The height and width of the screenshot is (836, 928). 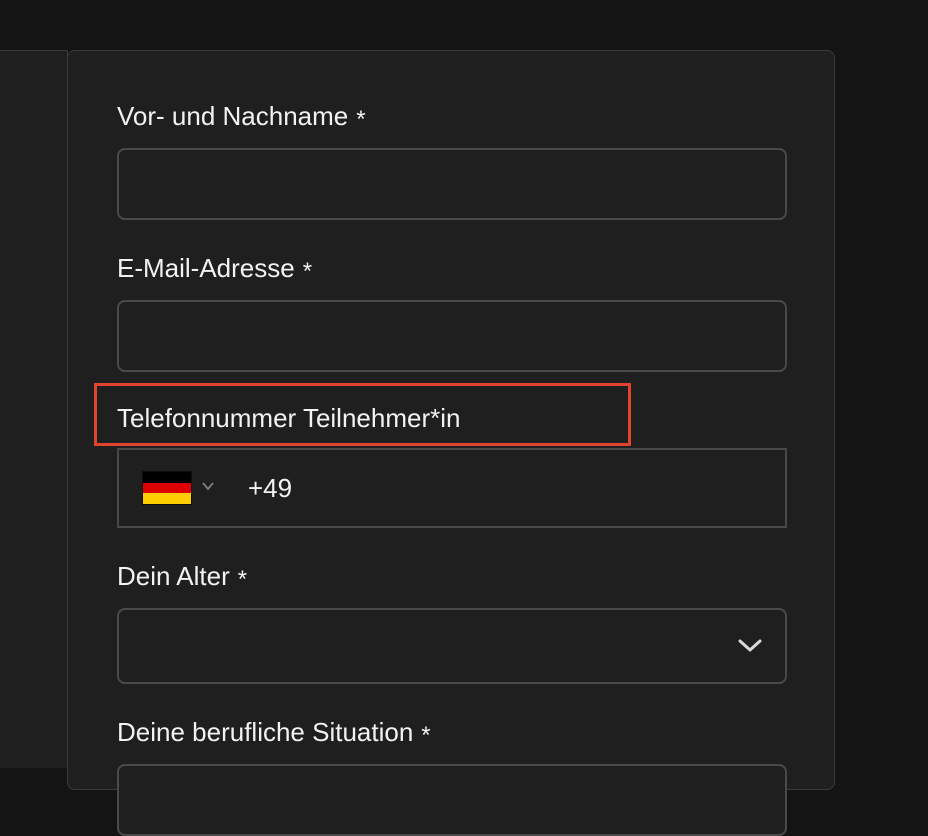 What do you see at coordinates (265, 732) in the screenshot?
I see `job-situation-label-text: Deine berufliche Situation` at bounding box center [265, 732].